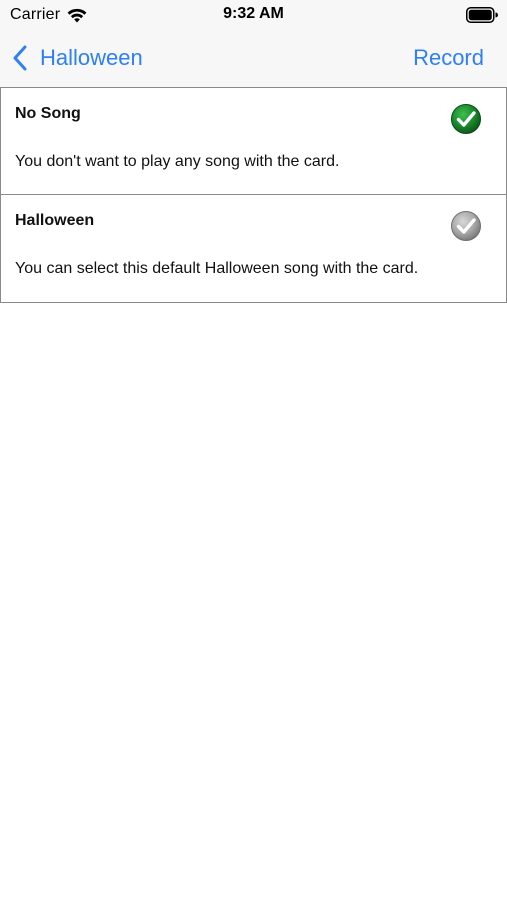  What do you see at coordinates (91, 57) in the screenshot?
I see `back-button-label: Halloween` at bounding box center [91, 57].